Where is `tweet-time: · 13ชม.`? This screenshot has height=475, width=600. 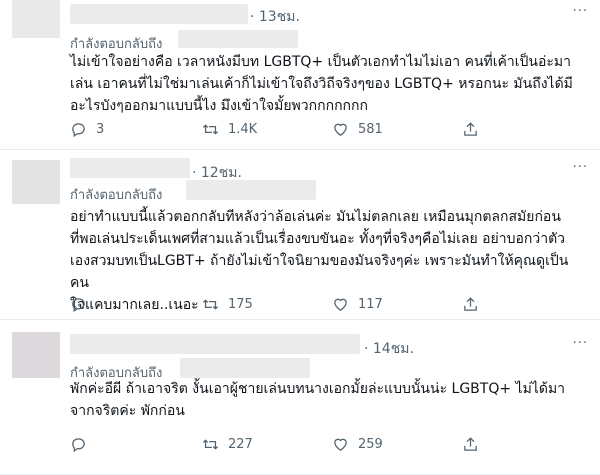 tweet-time: · 13ชม. is located at coordinates (275, 17).